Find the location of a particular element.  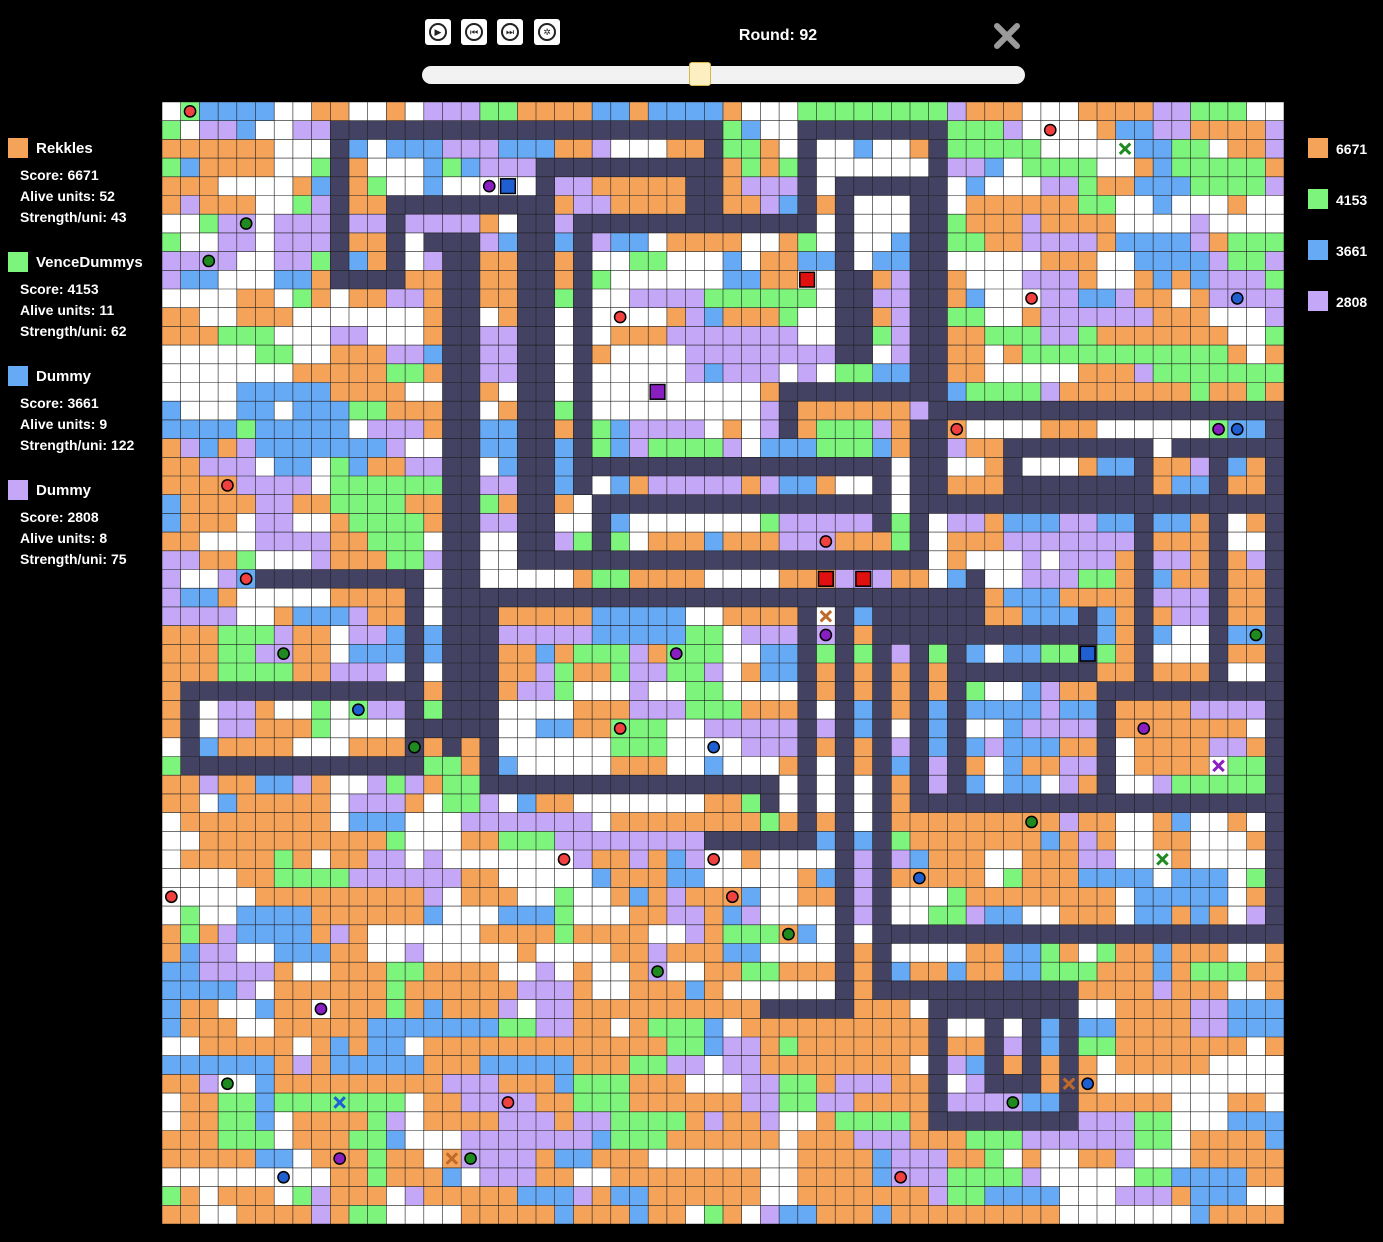

round-counter: Round: 92 is located at coordinates (778, 35).